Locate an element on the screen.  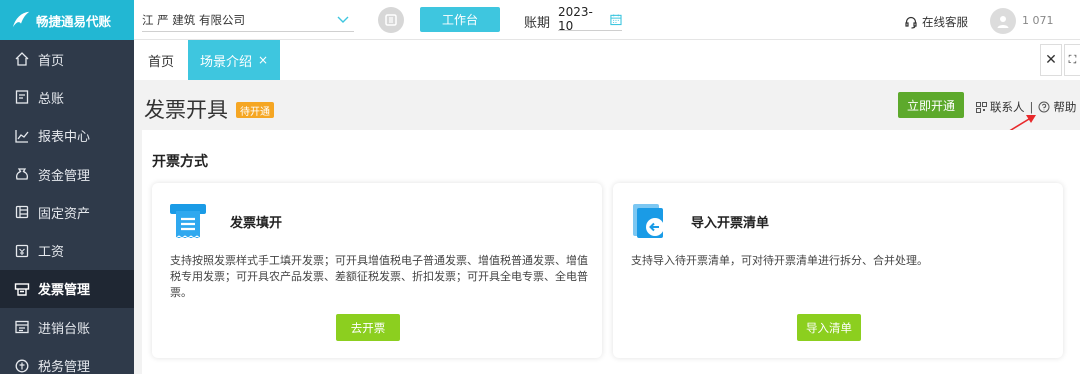
top-bar: 江 严 建筑 有限公司 工作台 账期 2023-10 在线客服 1 071 is located at coordinates (607, 20).